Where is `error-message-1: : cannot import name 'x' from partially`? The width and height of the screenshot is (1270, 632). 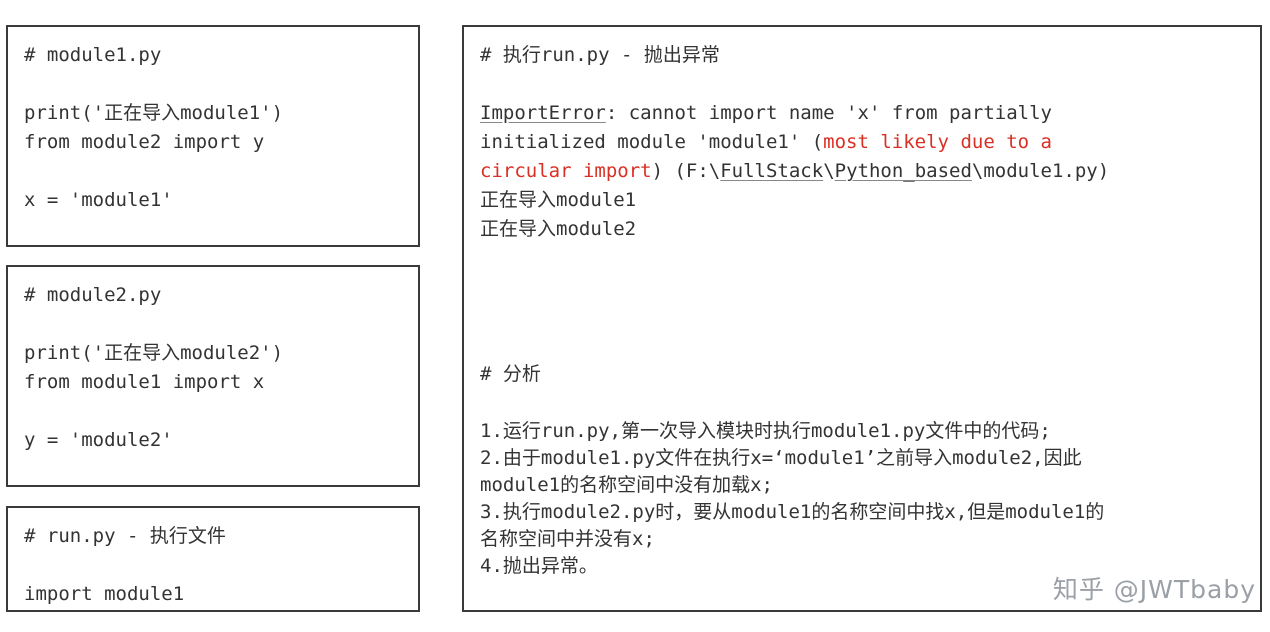
error-message-1: : cannot import name 'x' from partially is located at coordinates (828, 113).